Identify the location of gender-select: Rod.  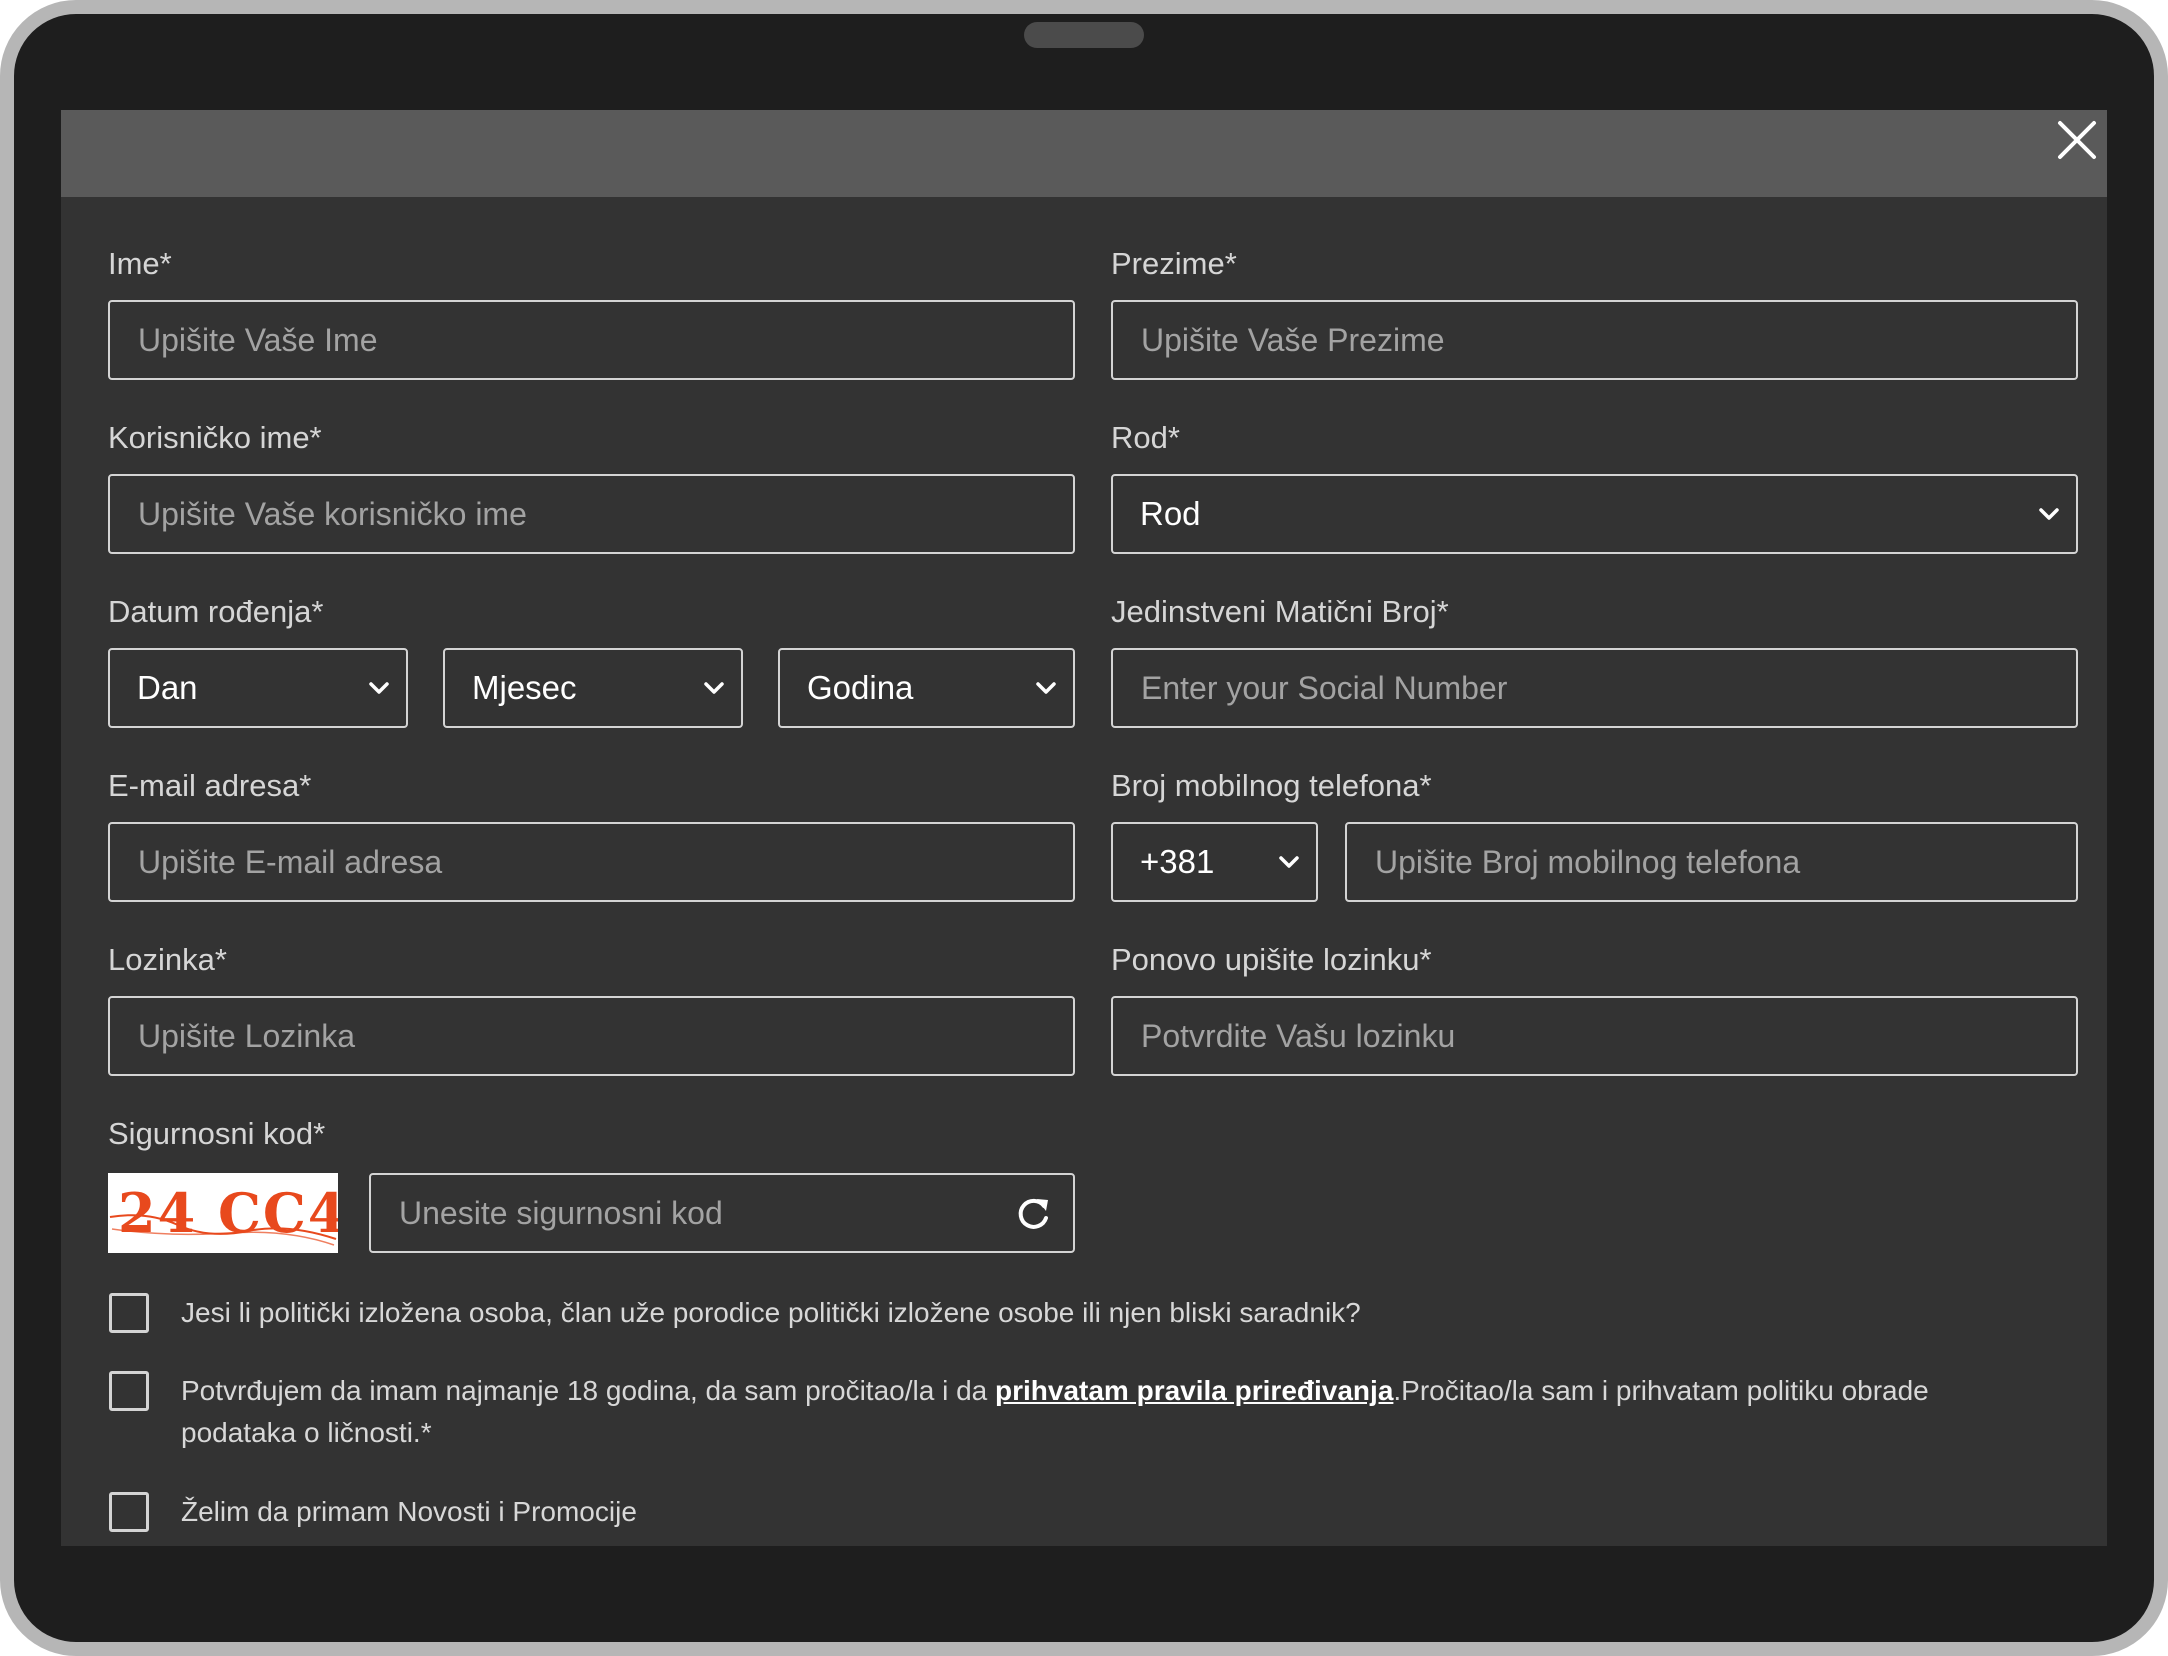
(1594, 514).